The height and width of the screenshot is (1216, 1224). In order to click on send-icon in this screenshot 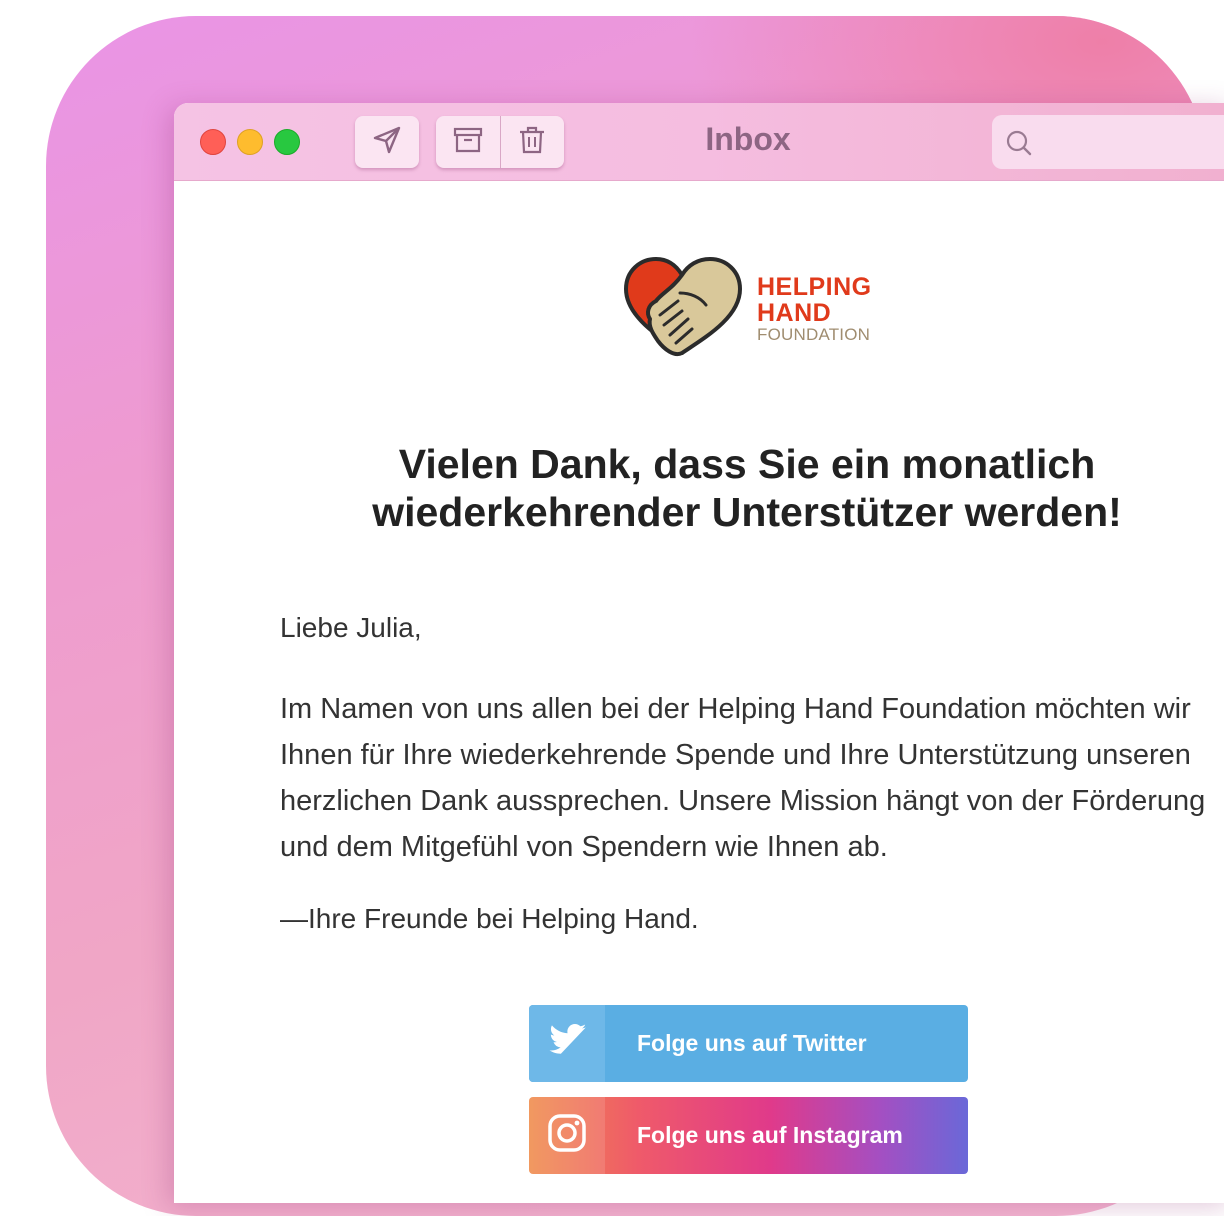, I will do `click(387, 142)`.